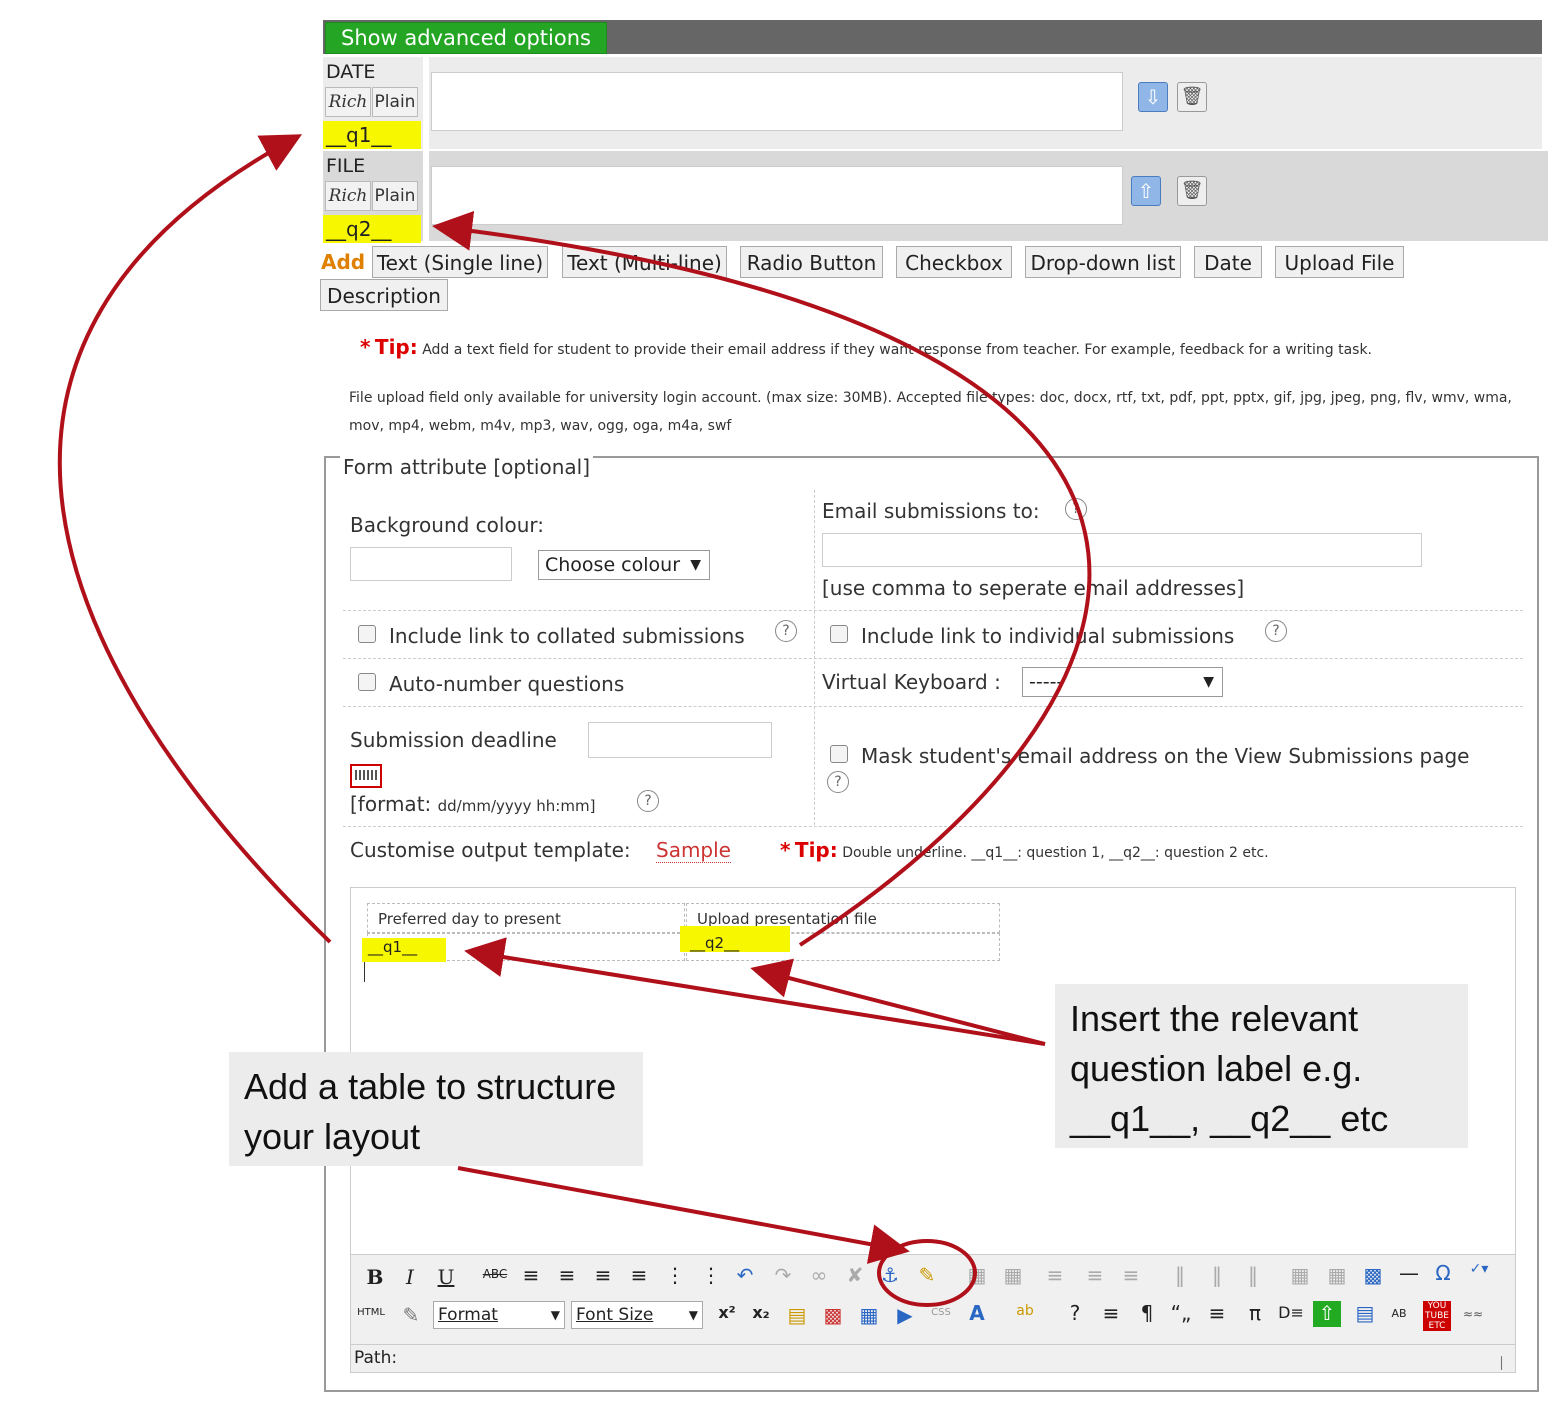  What do you see at coordinates (495, 1274) in the screenshot?
I see `strikethrough-icon: ABC` at bounding box center [495, 1274].